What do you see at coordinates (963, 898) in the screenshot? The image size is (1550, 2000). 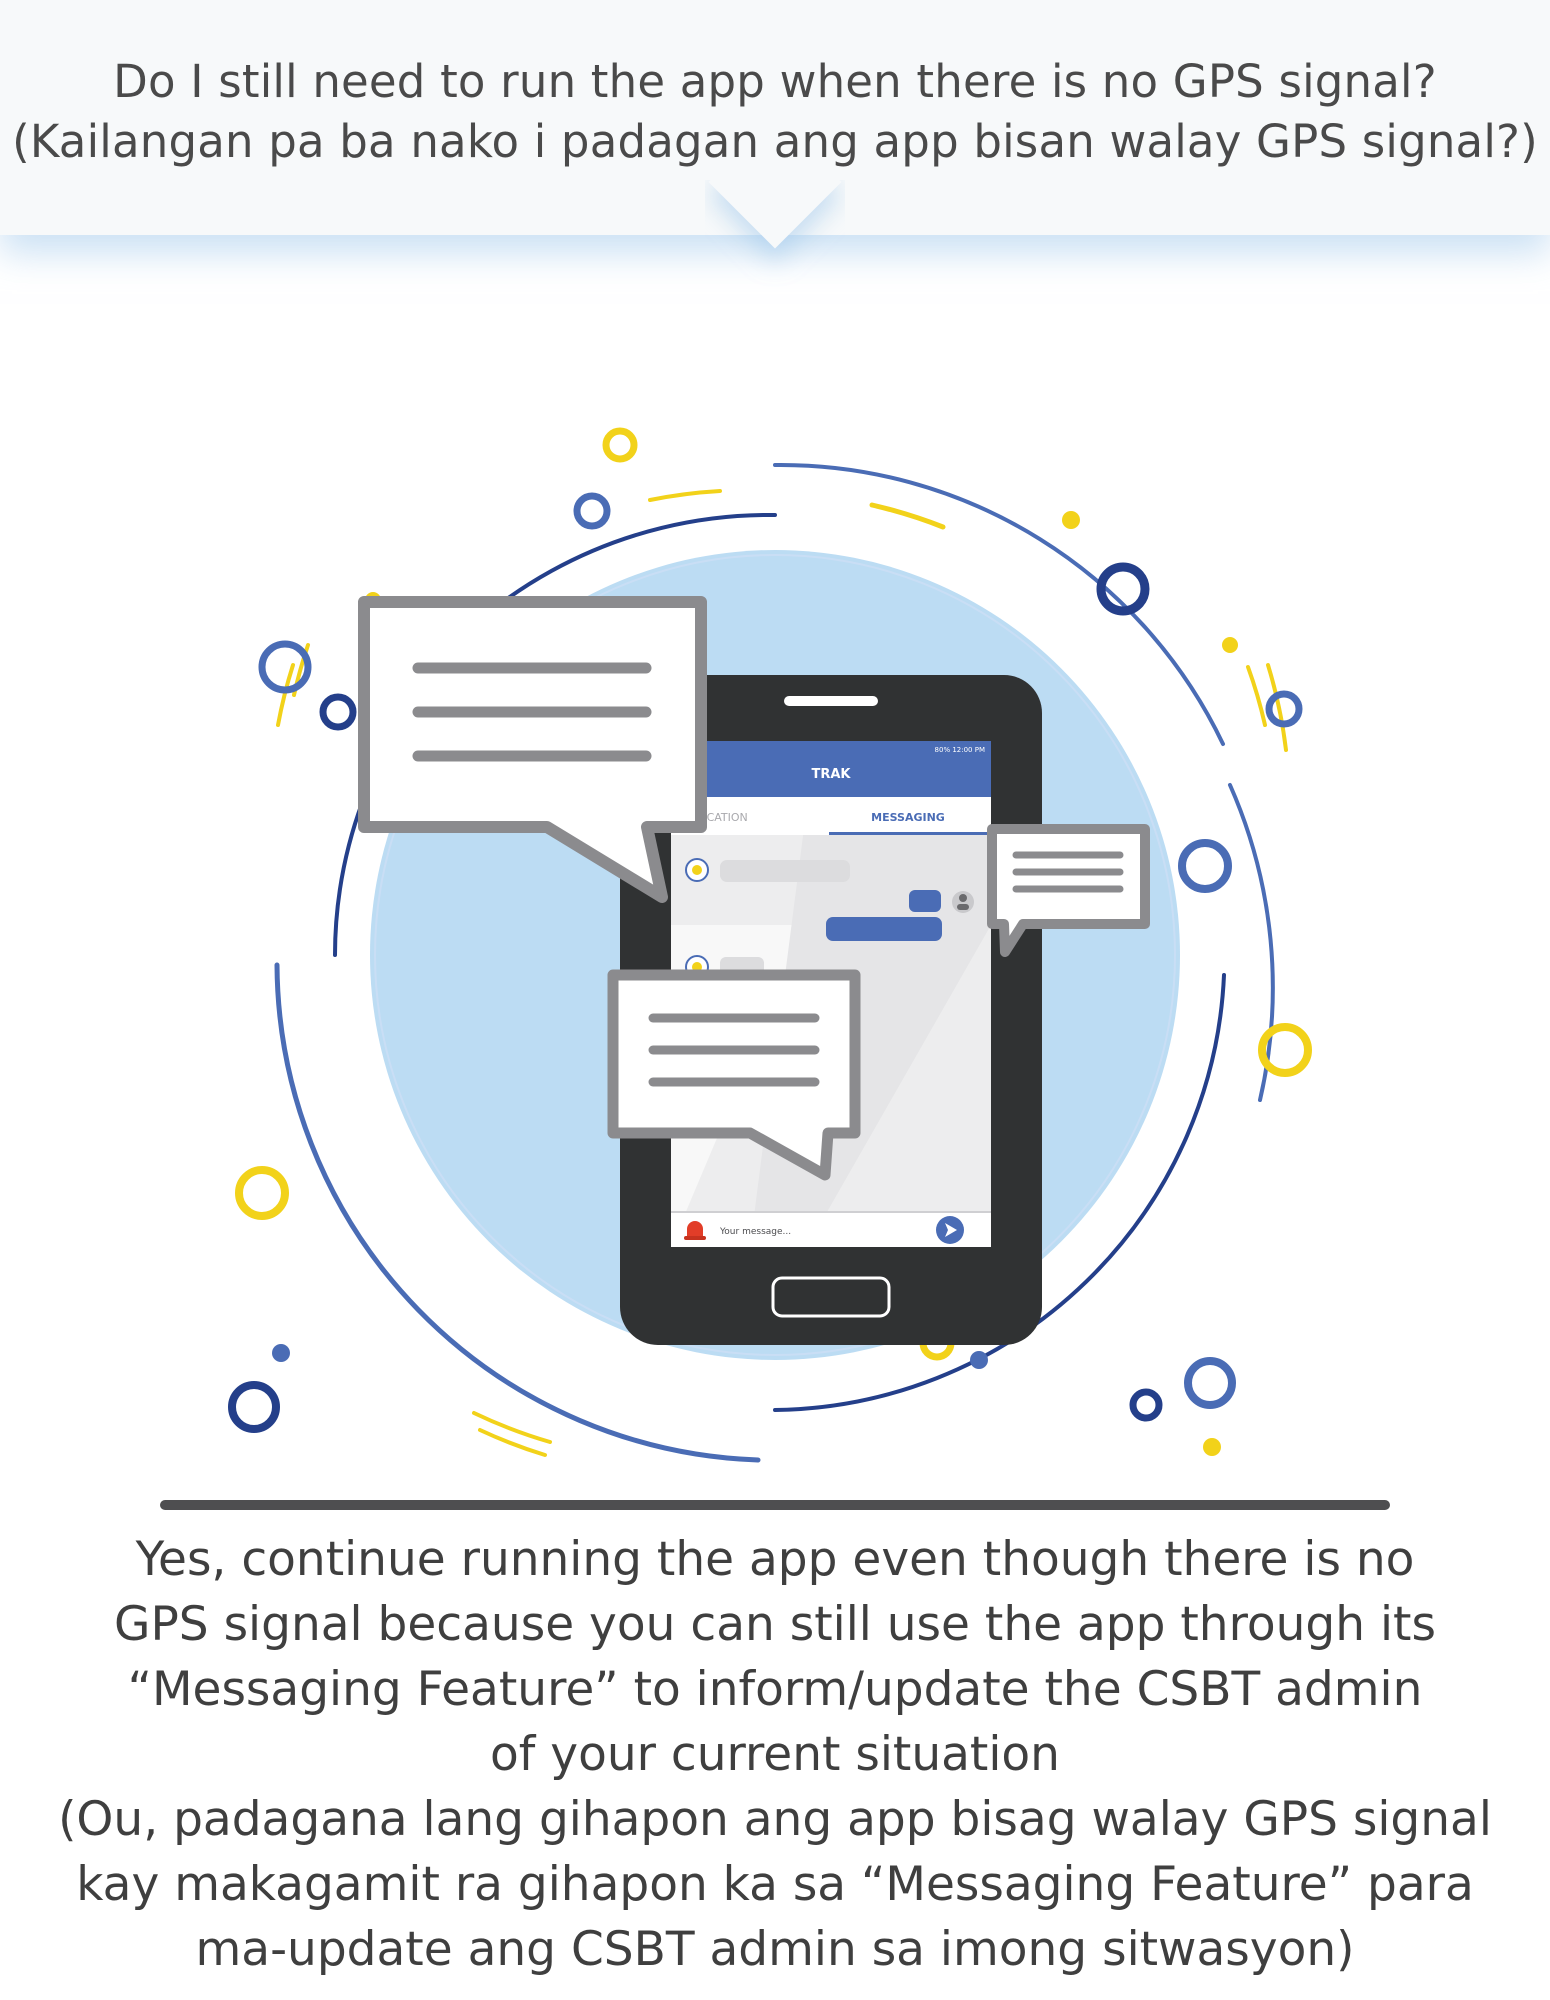 I see `user-icon-head` at bounding box center [963, 898].